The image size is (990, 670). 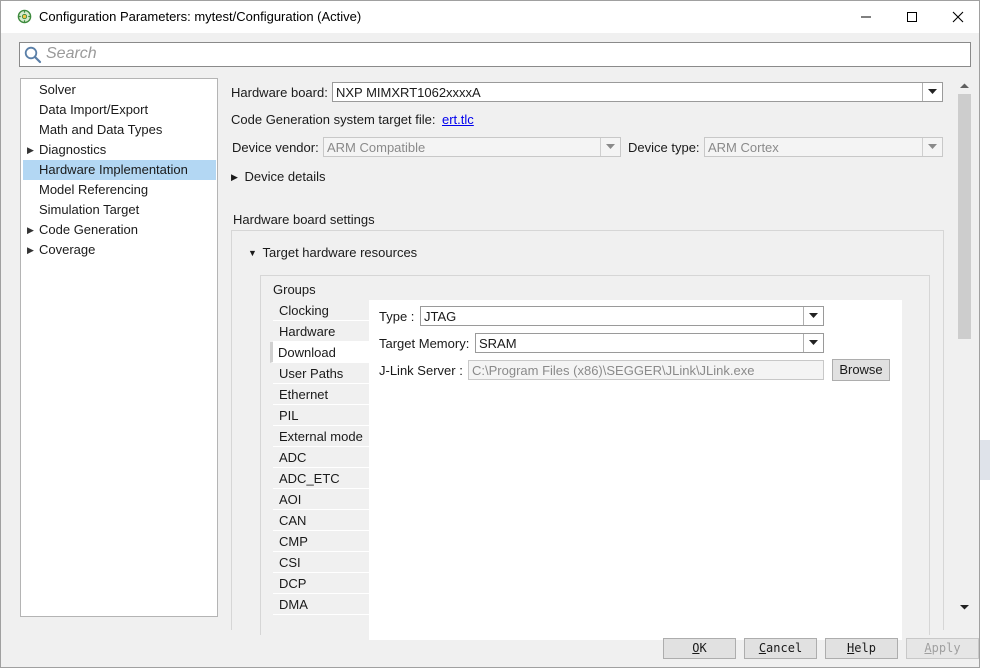 What do you see at coordinates (376, 147) in the screenshot?
I see `device-vendor-value: ARM Compatible` at bounding box center [376, 147].